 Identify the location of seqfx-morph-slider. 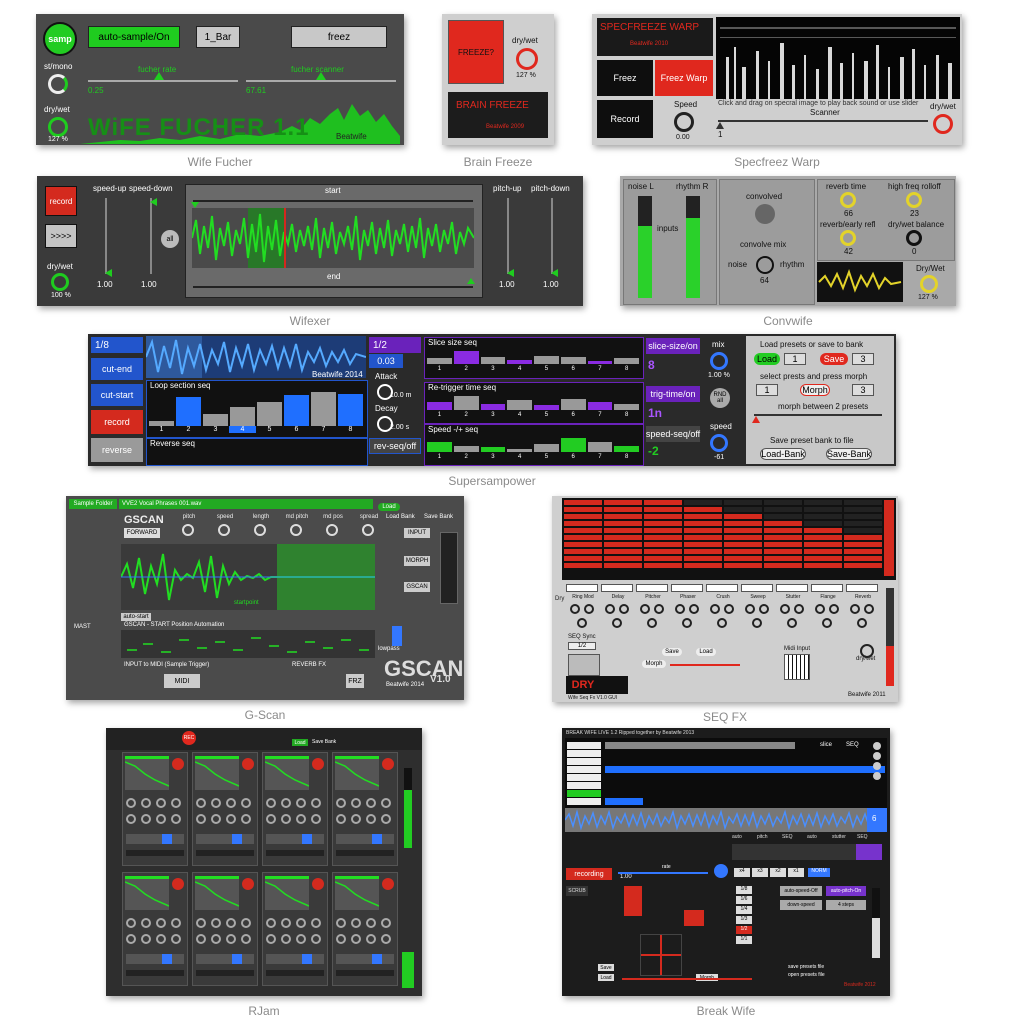
(705, 665).